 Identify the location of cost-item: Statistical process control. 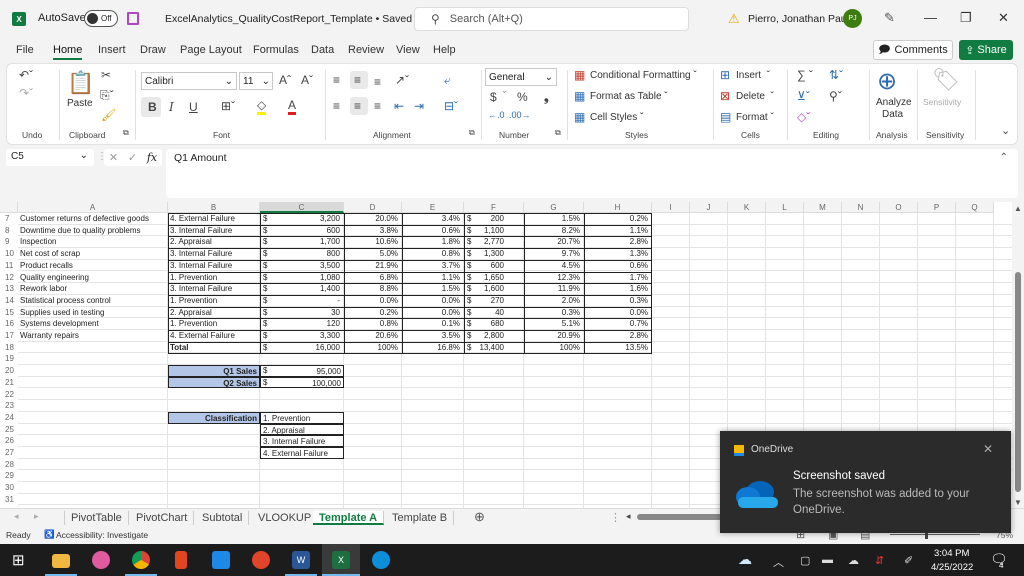
(94, 301).